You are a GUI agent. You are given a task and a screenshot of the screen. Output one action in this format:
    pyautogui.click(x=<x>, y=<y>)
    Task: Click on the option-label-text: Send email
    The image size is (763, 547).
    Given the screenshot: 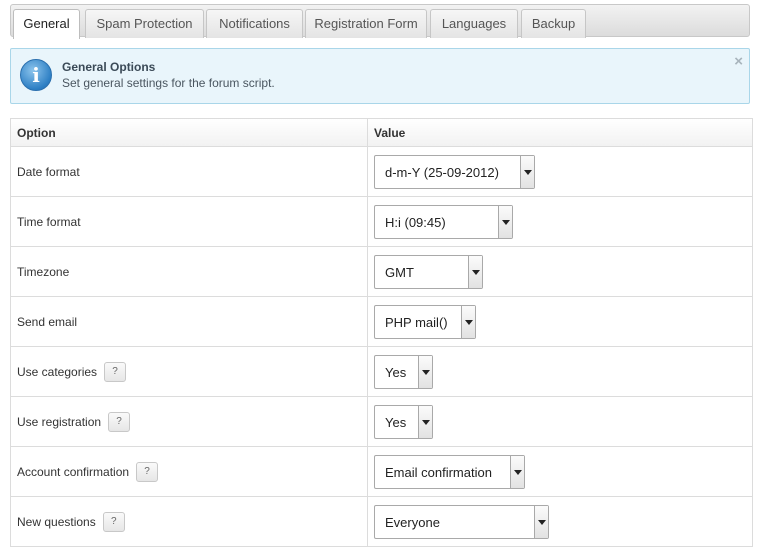 What is the action you would take?
    pyautogui.click(x=47, y=321)
    